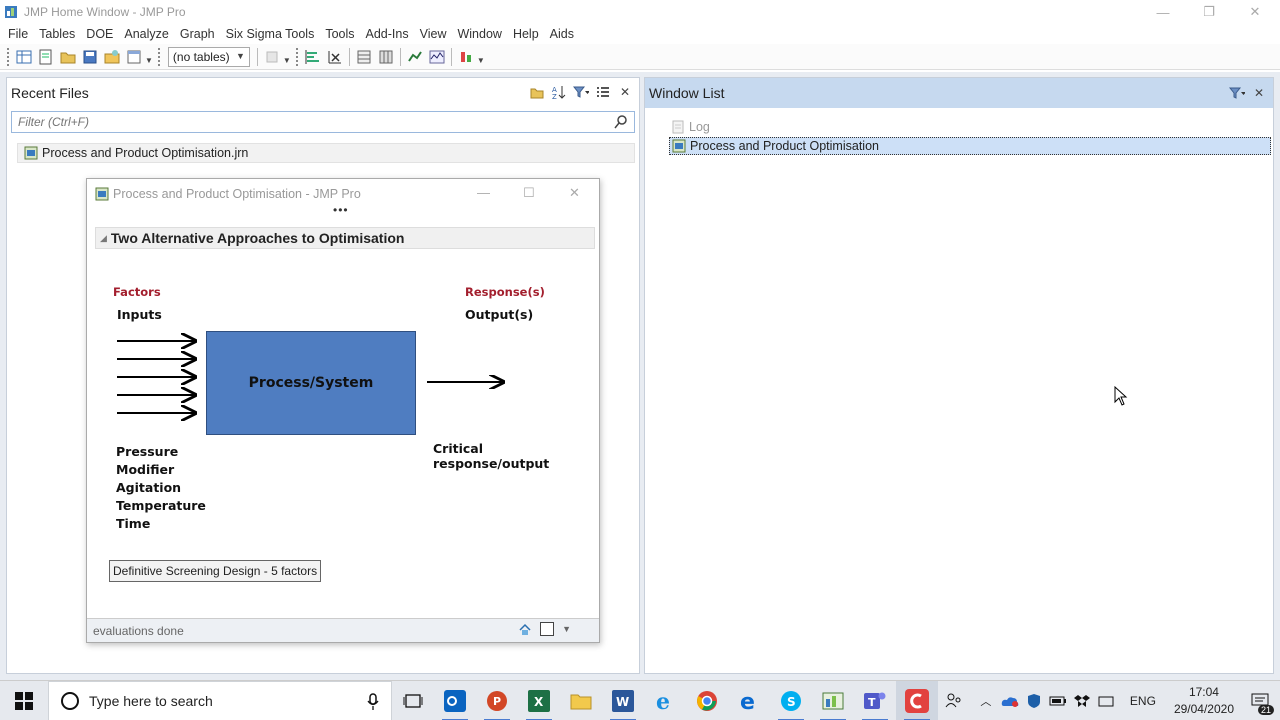  I want to click on menu-doe: DOE, so click(99, 34).